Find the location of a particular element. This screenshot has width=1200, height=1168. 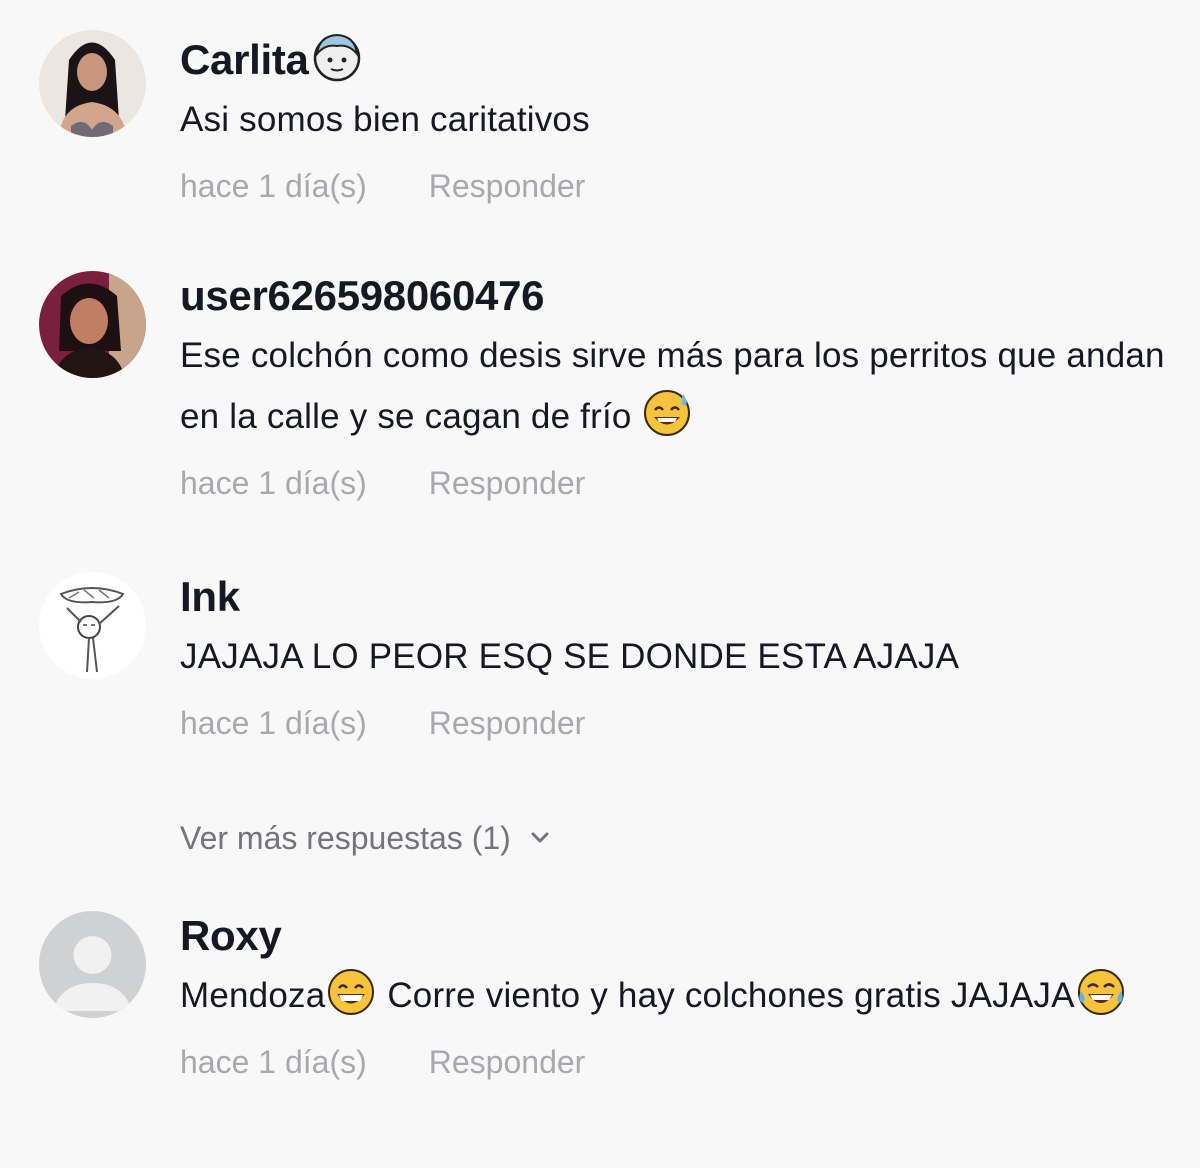

avatar-sketch-icon is located at coordinates (92, 625).